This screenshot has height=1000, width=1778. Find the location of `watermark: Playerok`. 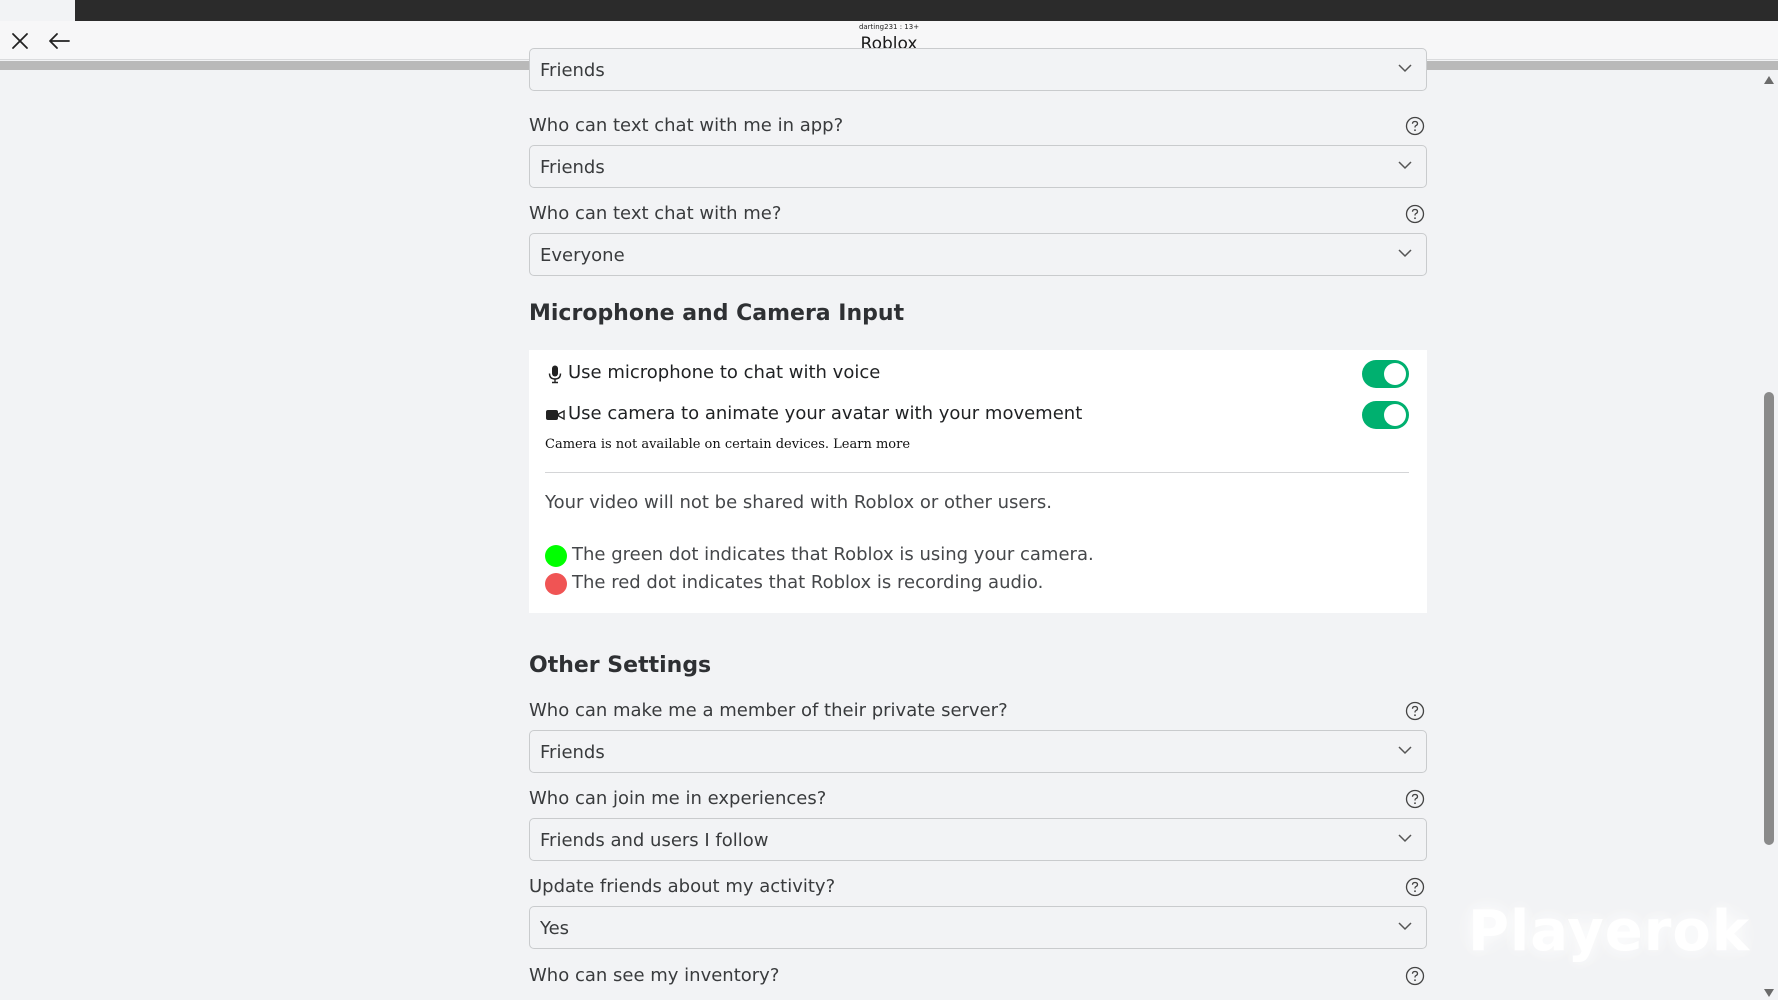

watermark: Playerok is located at coordinates (1609, 931).